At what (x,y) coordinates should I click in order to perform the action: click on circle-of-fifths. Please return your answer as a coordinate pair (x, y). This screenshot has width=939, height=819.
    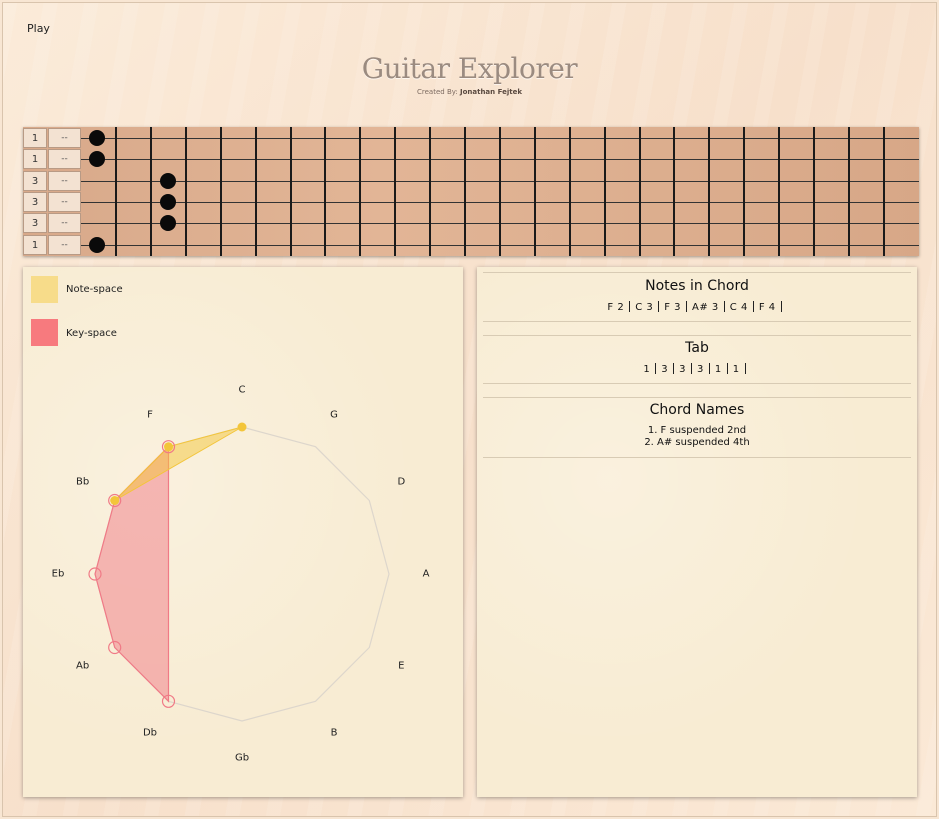
    Looking at the image, I should click on (239, 572).